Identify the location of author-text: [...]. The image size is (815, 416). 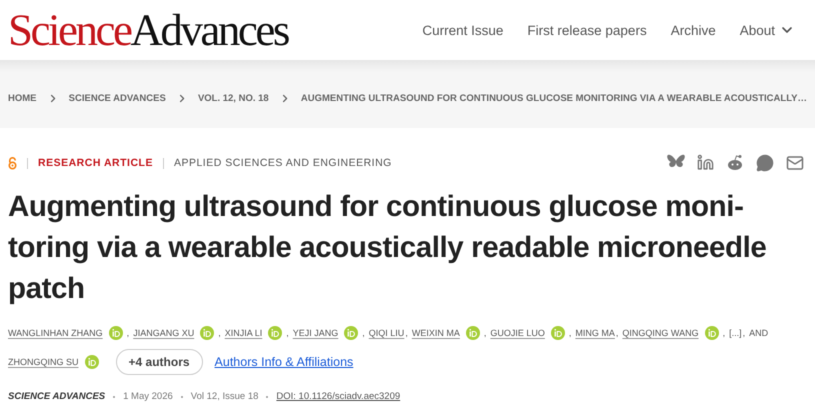
(735, 333).